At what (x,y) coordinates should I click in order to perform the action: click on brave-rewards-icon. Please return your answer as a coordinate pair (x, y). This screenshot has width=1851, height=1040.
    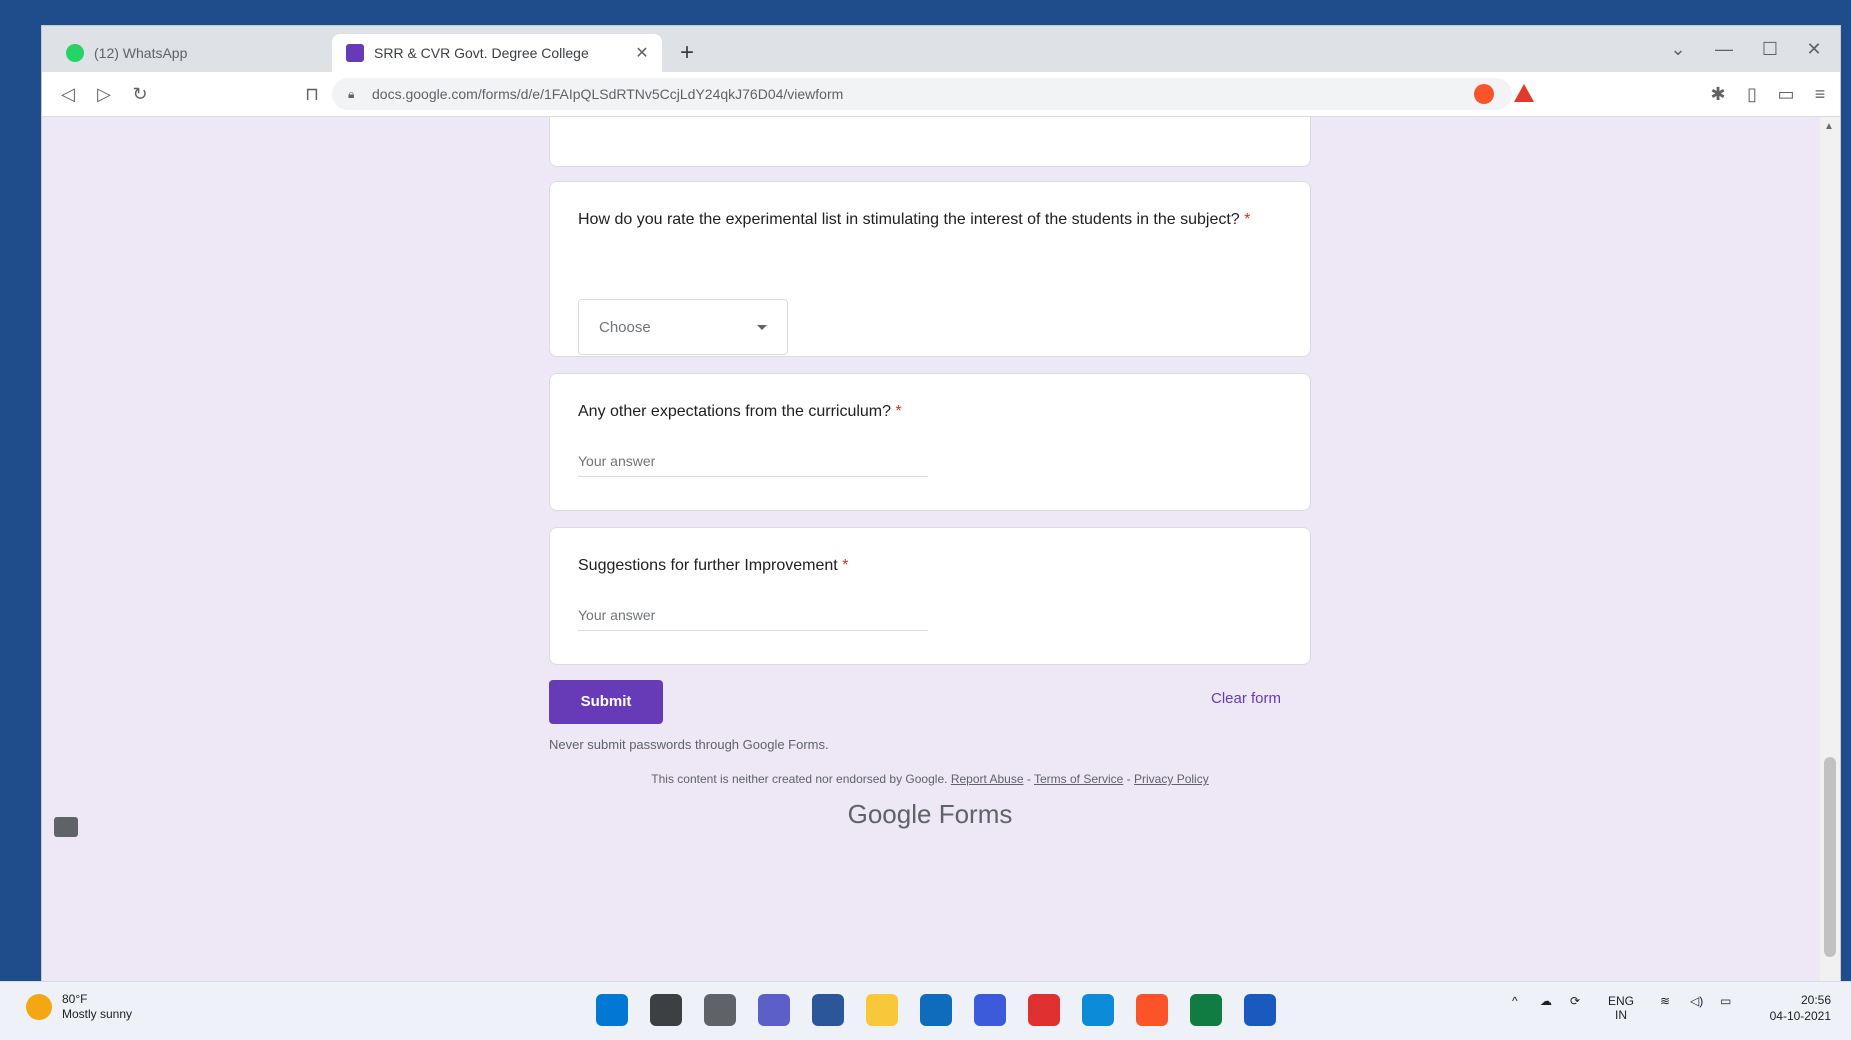
    Looking at the image, I should click on (1524, 93).